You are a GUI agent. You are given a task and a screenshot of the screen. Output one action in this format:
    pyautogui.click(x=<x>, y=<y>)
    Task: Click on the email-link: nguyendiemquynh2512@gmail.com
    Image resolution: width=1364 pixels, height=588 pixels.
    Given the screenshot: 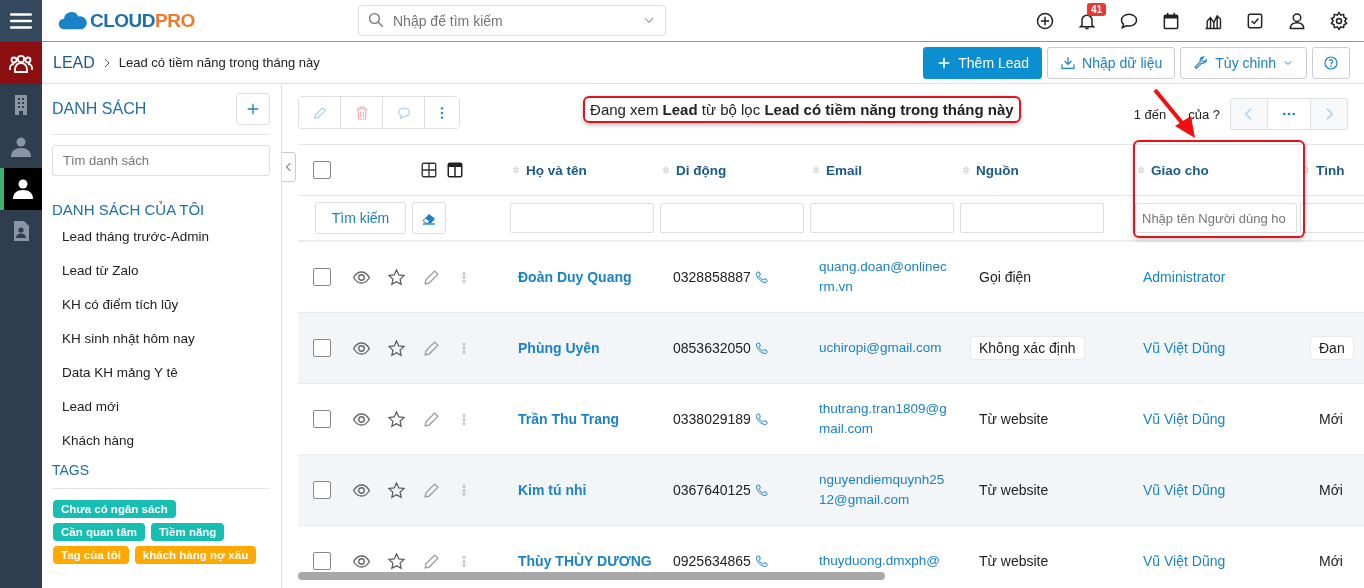 What is the action you would take?
    pyautogui.click(x=879, y=490)
    